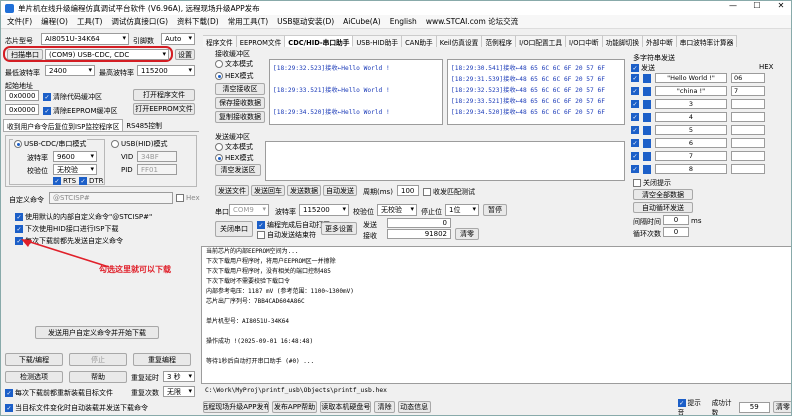 The image size is (792, 416). Describe the element at coordinates (261, 41) in the screenshot. I see `tab-eeprom-file: EEPROM文件` at that location.